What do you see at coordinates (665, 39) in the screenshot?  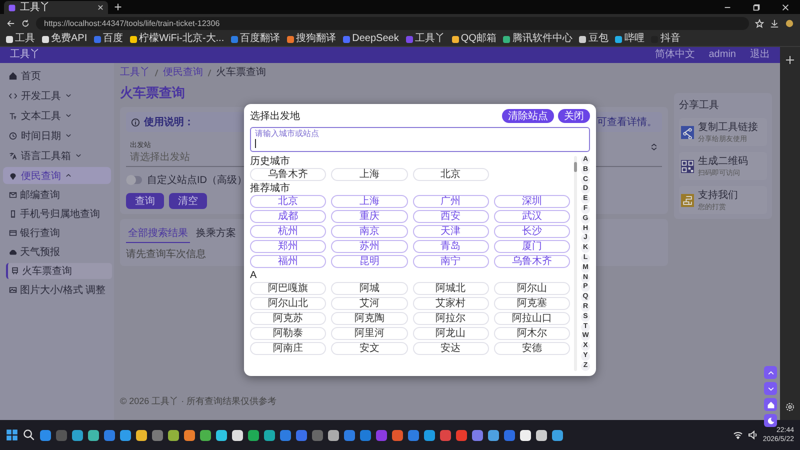 I see `bookmark: 抖音` at bounding box center [665, 39].